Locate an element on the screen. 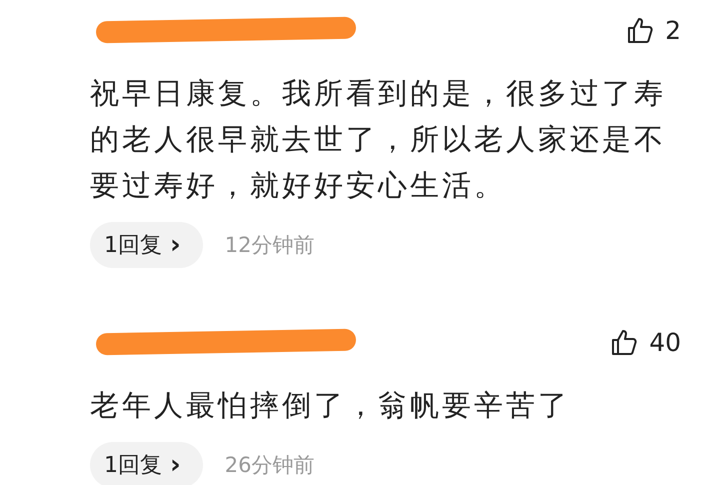 This screenshot has height=485, width=723. timestamp: 12分钟前 is located at coordinates (269, 245).